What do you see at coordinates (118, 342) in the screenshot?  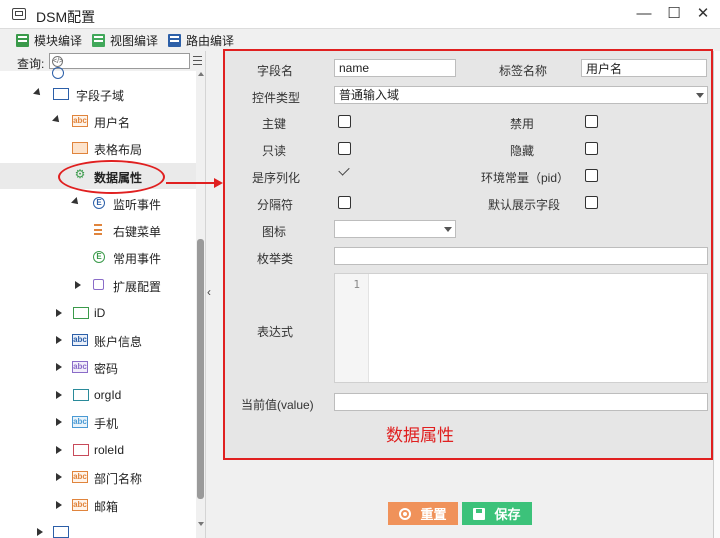 I see `tree-label: 账户信息` at bounding box center [118, 342].